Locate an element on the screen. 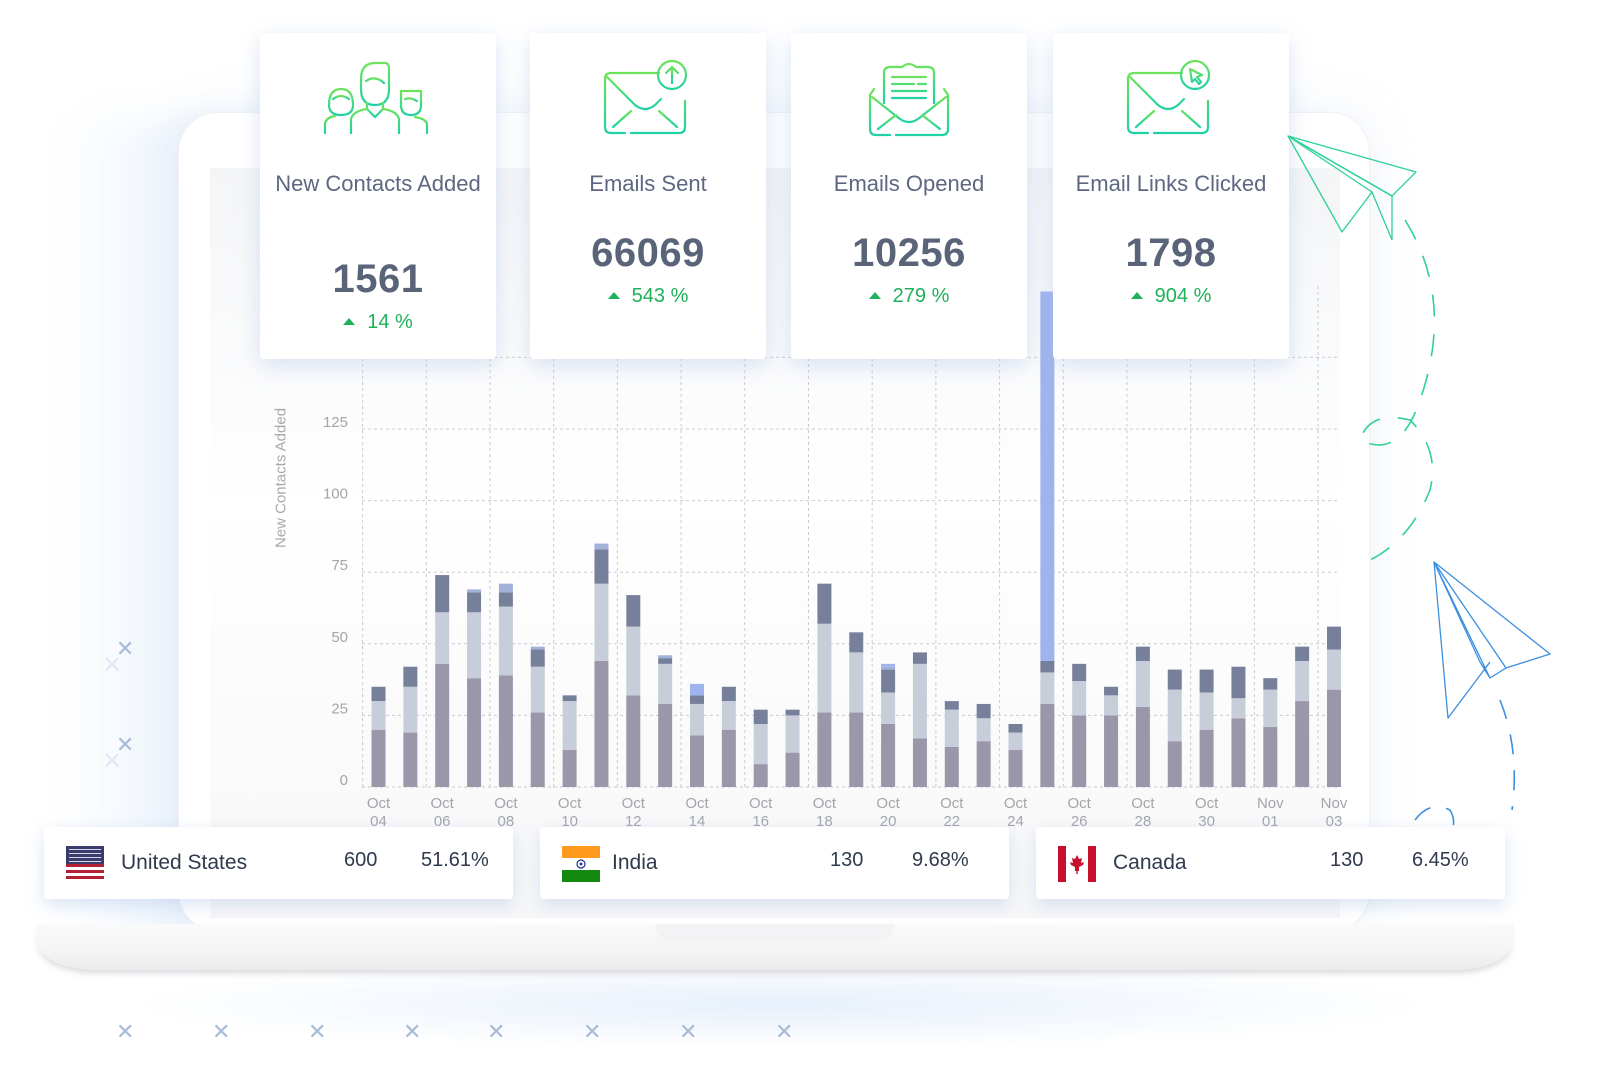  stat-value: 1798 is located at coordinates (1171, 253).